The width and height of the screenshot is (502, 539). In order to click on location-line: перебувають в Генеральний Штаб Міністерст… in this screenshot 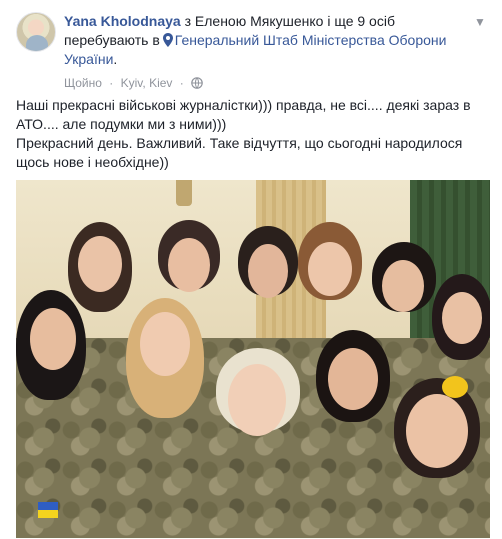, I will do `click(277, 50)`.